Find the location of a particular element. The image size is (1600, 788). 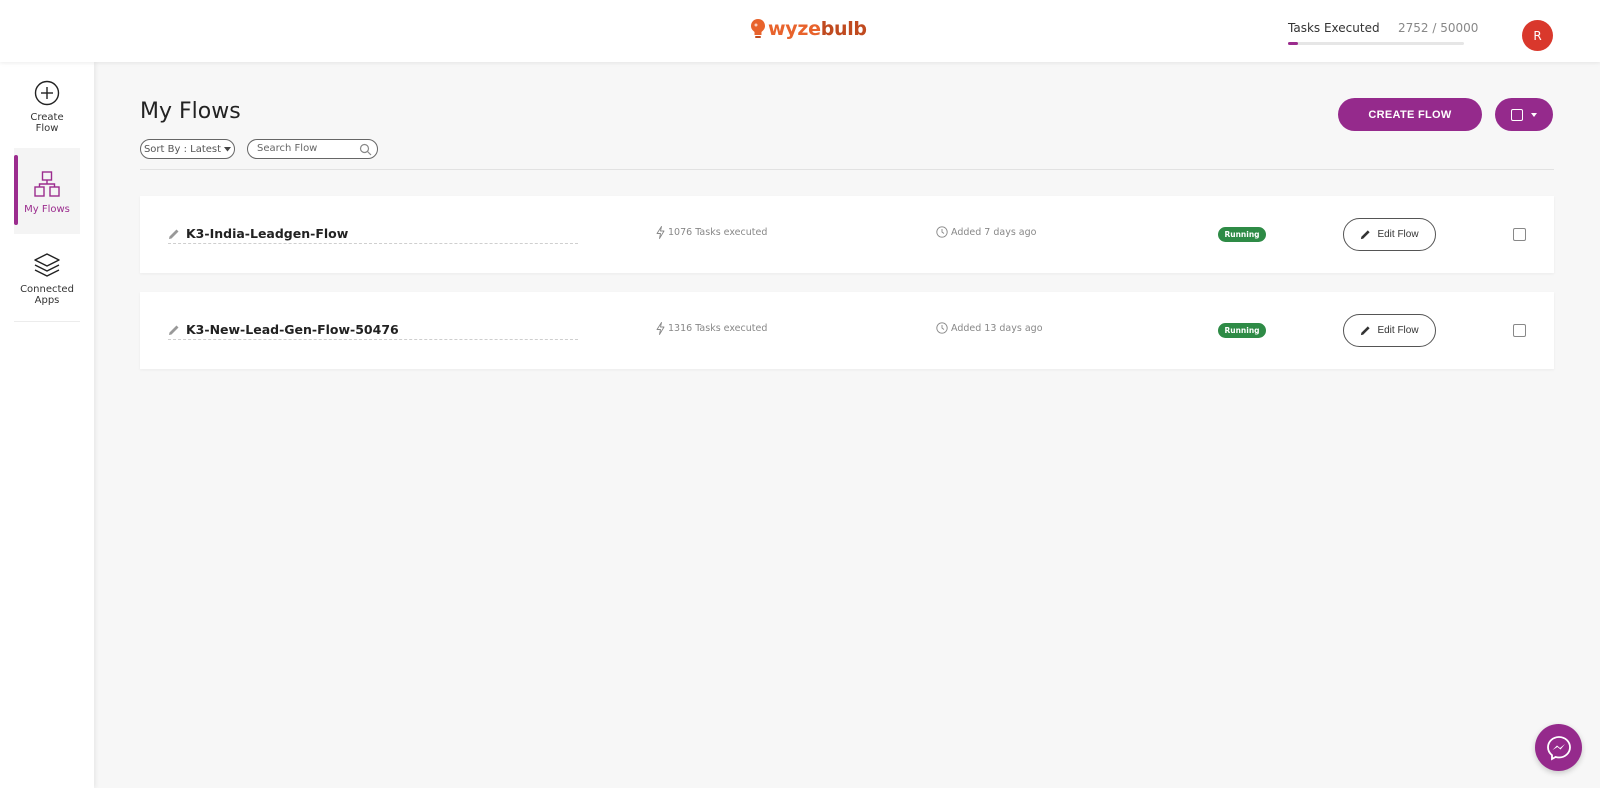

wyzebulb-logo: wyzebulb is located at coordinates (808, 29).